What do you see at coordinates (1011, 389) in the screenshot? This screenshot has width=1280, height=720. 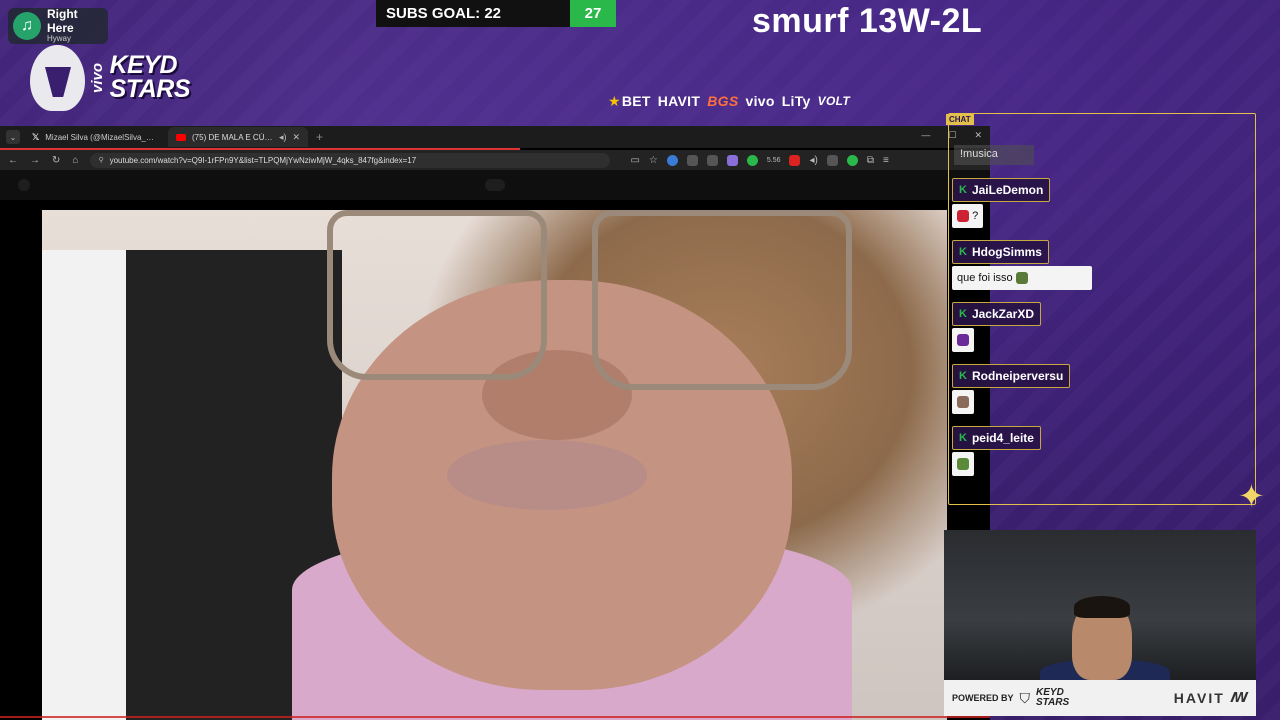 I see `chat-message: K Rodneiperversu` at bounding box center [1011, 389].